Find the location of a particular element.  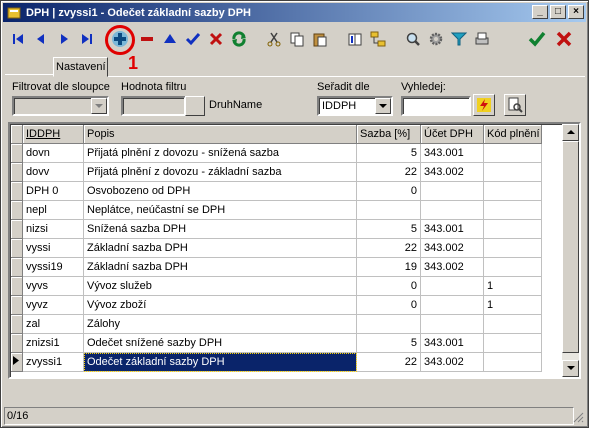

table-row: nepl Neplátce, neúčastní se DPH is located at coordinates (288, 210).